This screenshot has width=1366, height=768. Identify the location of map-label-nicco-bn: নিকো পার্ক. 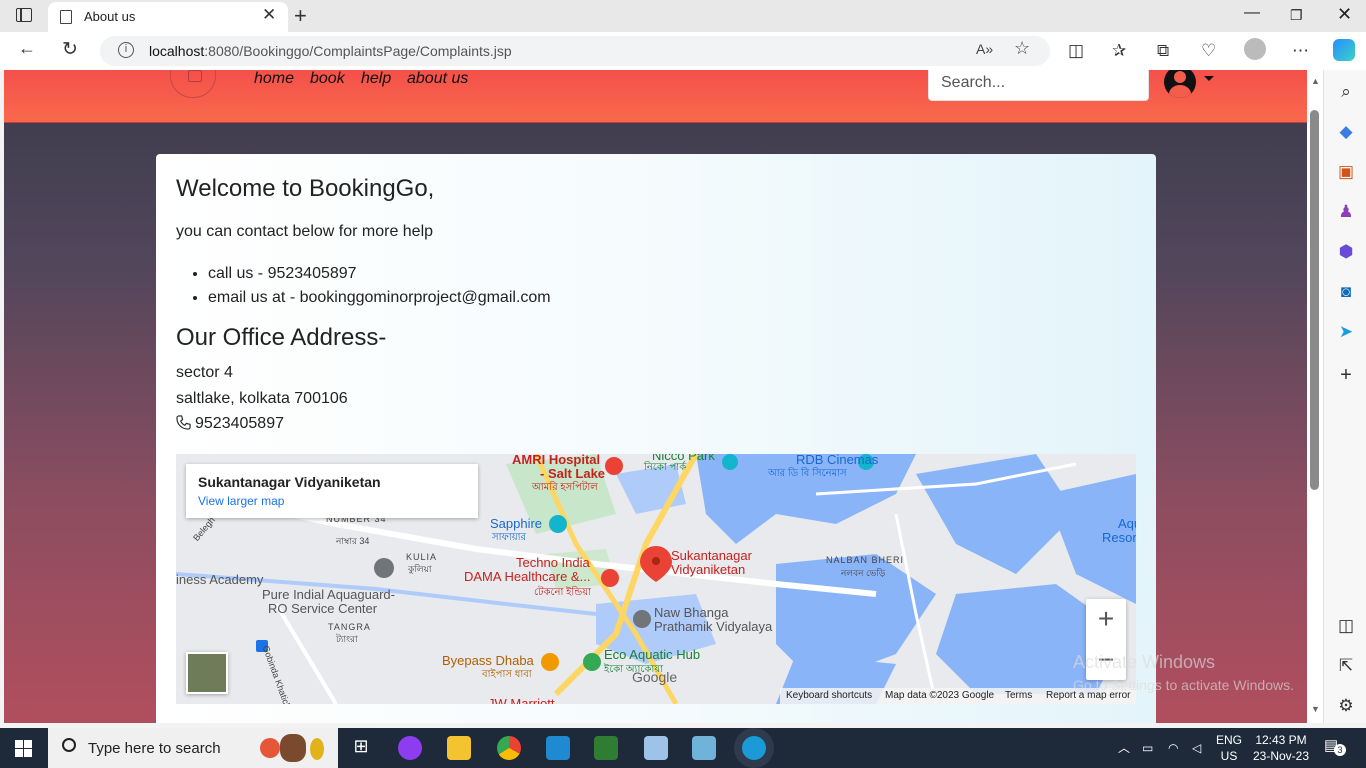
(665, 467).